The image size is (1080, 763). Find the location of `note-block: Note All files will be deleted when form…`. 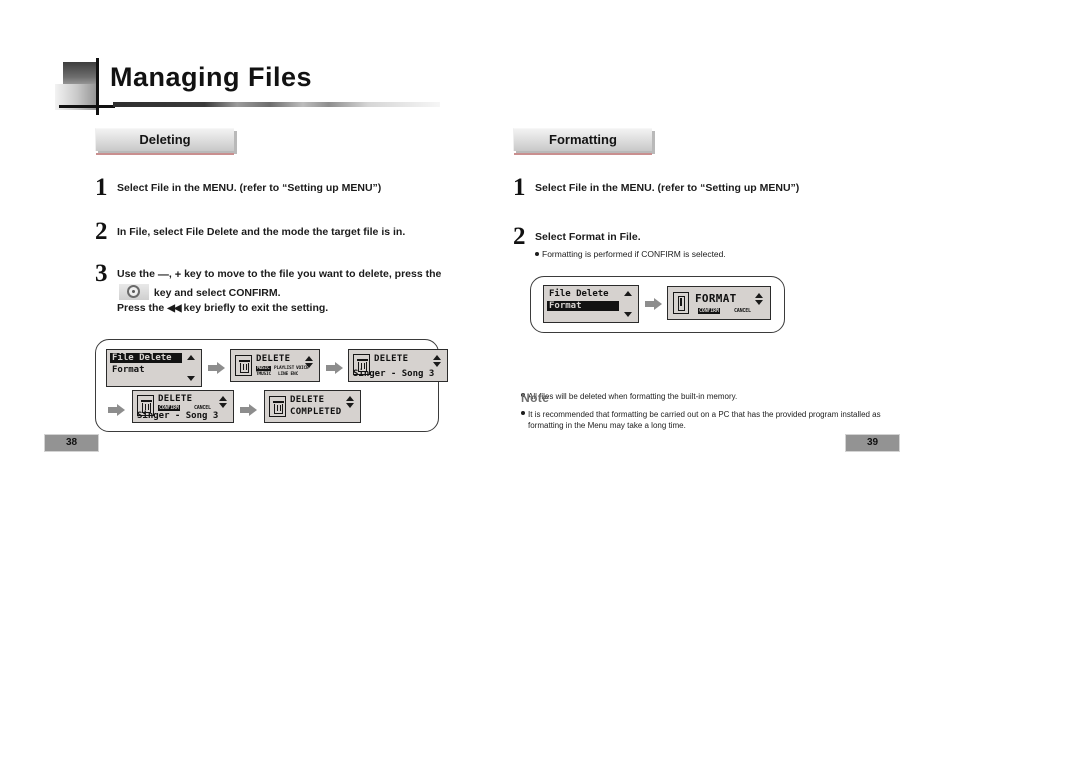

note-block: Note All files will be deleted when form… is located at coordinates (702, 411).